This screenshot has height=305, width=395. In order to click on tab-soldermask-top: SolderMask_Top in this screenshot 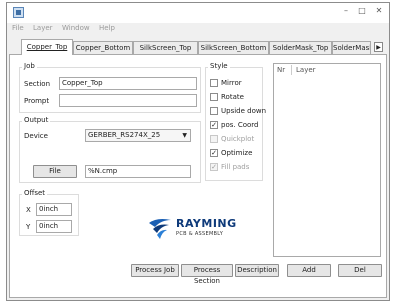, I will do `click(300, 47)`.